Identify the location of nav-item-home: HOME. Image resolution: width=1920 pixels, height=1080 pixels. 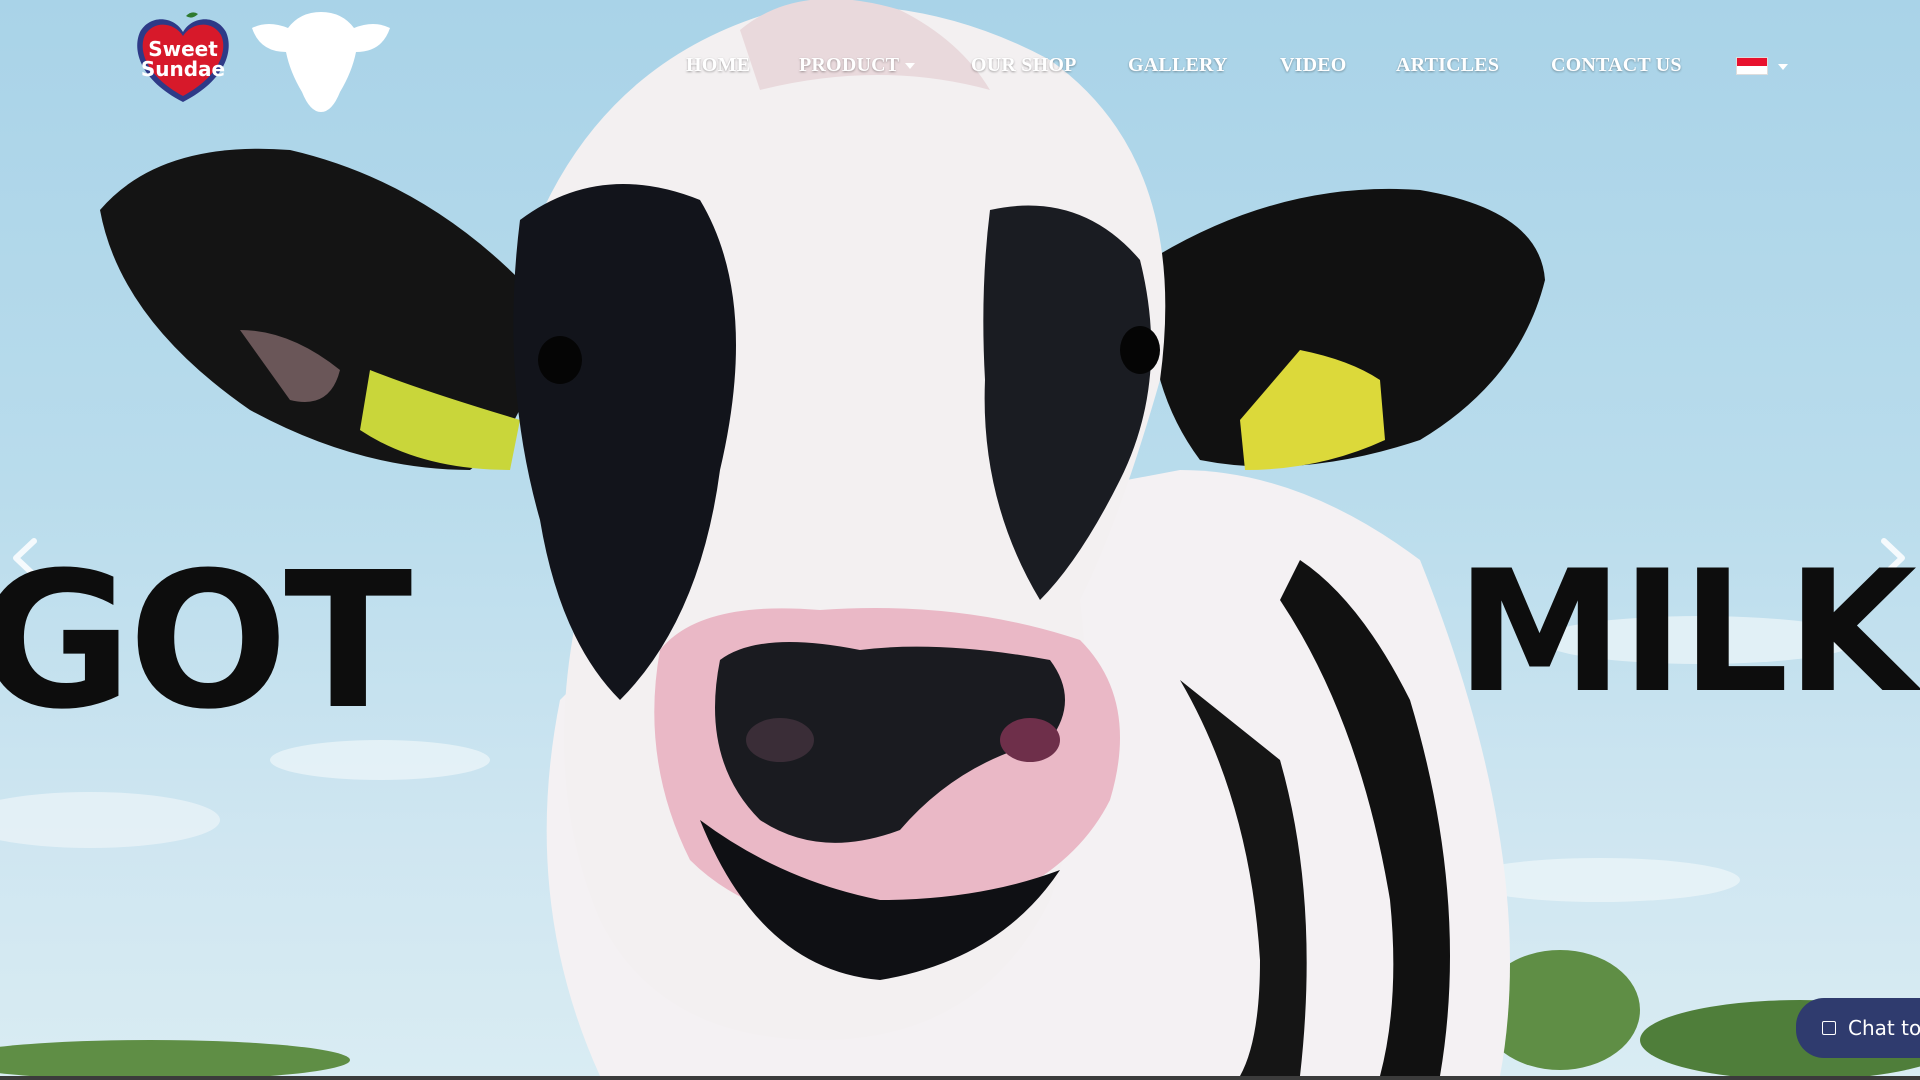
(718, 65).